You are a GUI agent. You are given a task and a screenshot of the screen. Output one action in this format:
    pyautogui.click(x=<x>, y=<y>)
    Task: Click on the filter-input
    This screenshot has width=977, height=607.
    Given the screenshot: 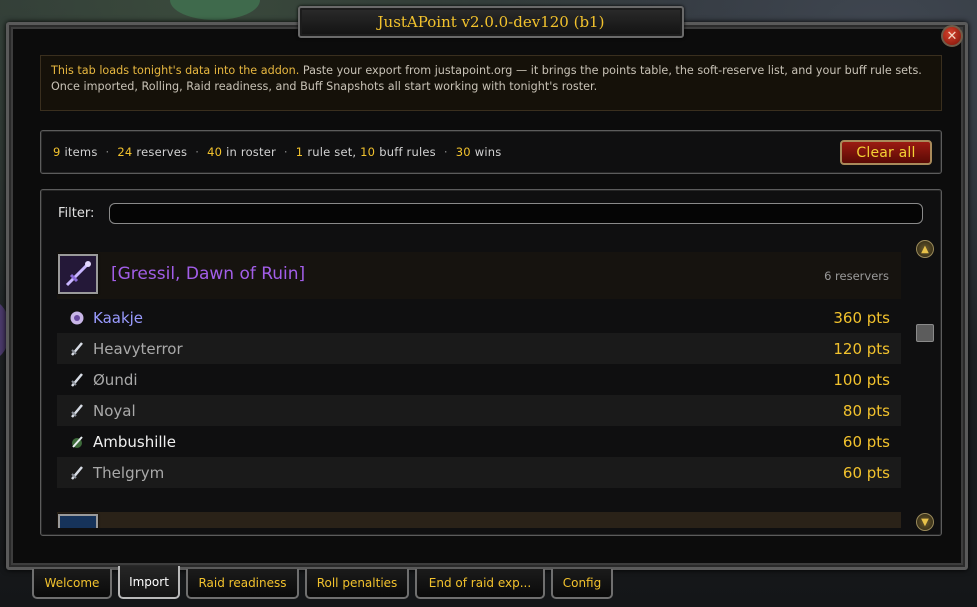 What is the action you would take?
    pyautogui.click(x=516, y=213)
    